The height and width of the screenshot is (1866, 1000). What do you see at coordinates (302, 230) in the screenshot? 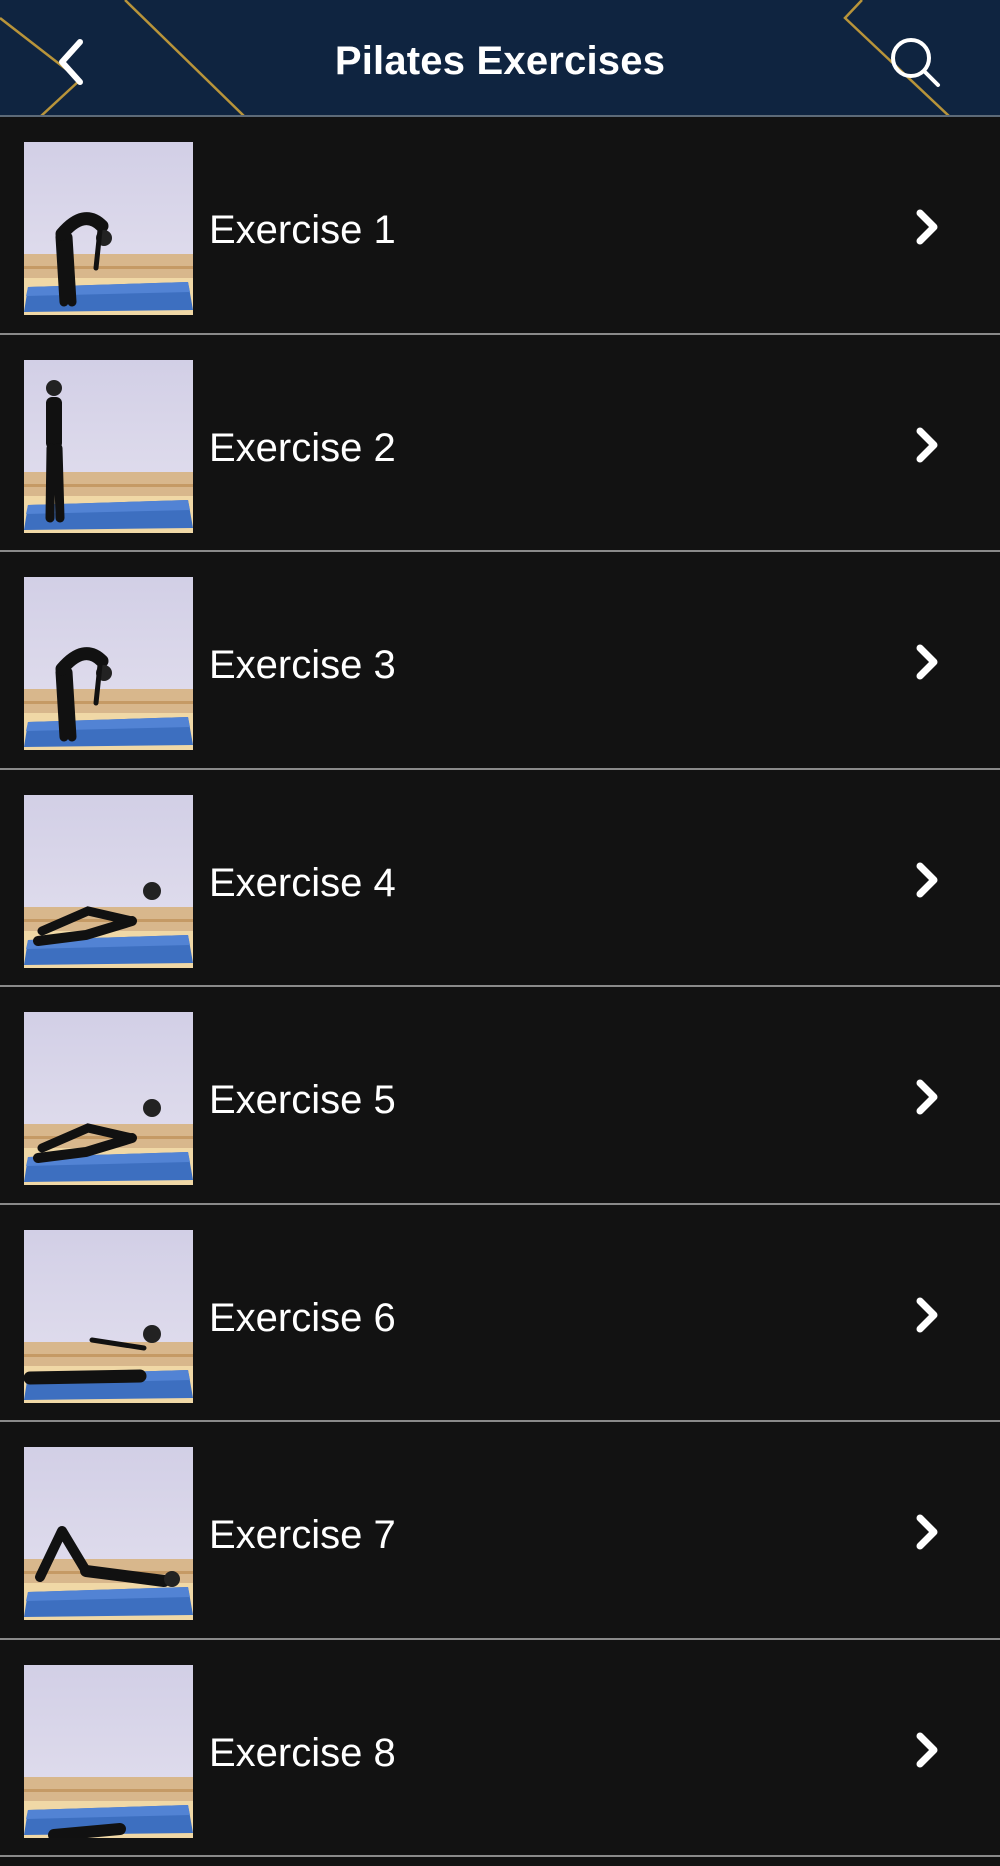
I see `exercise-label: Exercise 1` at bounding box center [302, 230].